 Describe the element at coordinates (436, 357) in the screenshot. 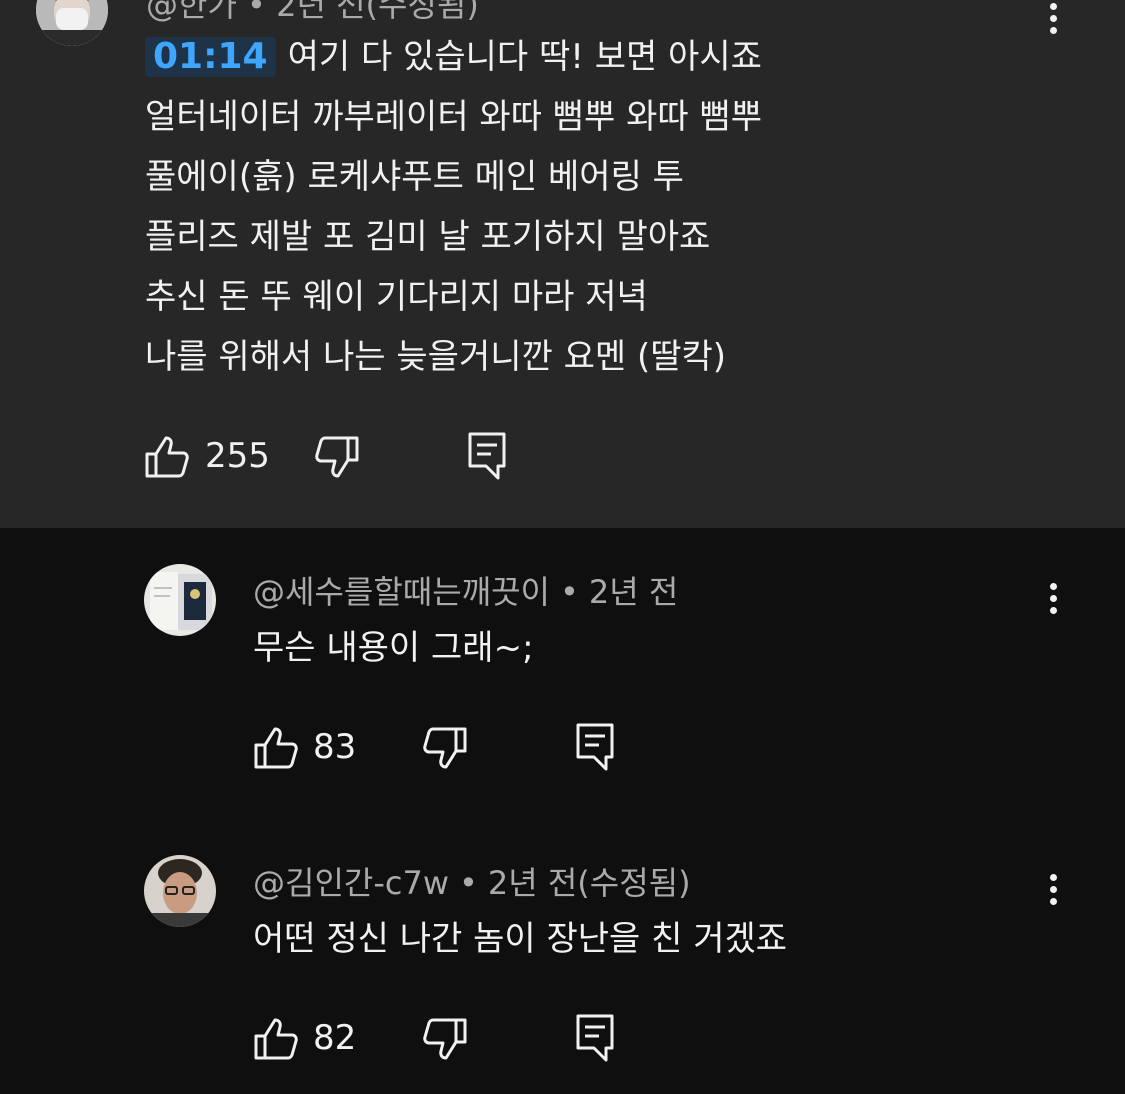

I see `comment-text-line-6: 나를 위해서 나는 늦을거니깐 요멘 (딸칵)` at that location.